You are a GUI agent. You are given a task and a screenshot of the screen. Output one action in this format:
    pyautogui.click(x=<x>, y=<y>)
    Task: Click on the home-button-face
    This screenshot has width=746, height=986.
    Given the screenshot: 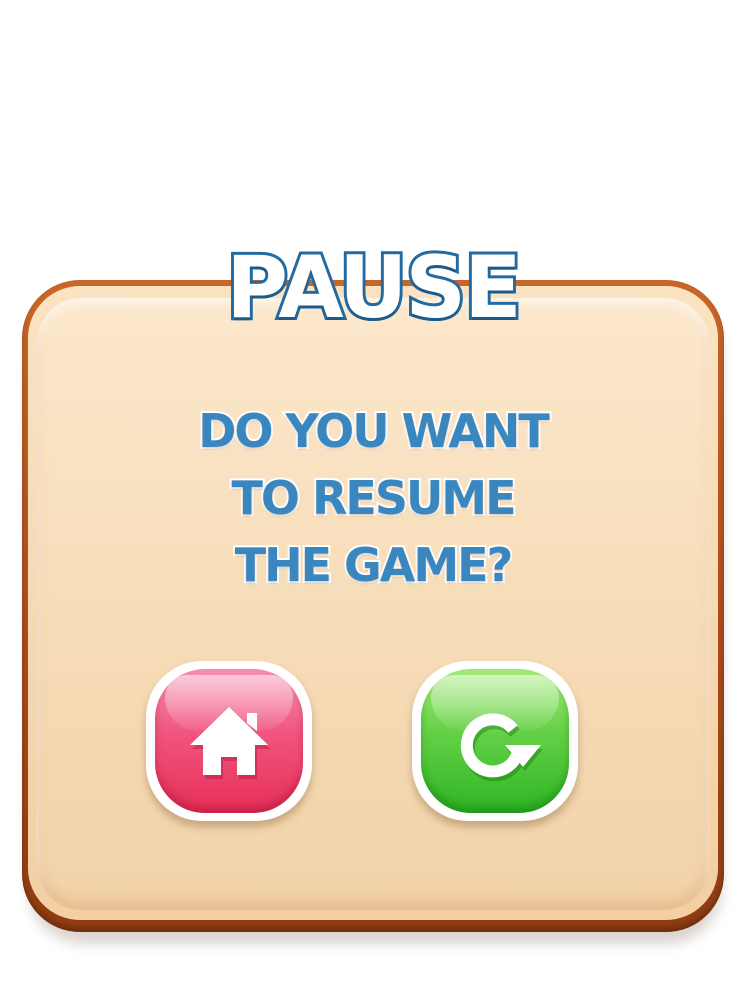 What is the action you would take?
    pyautogui.click(x=229, y=741)
    